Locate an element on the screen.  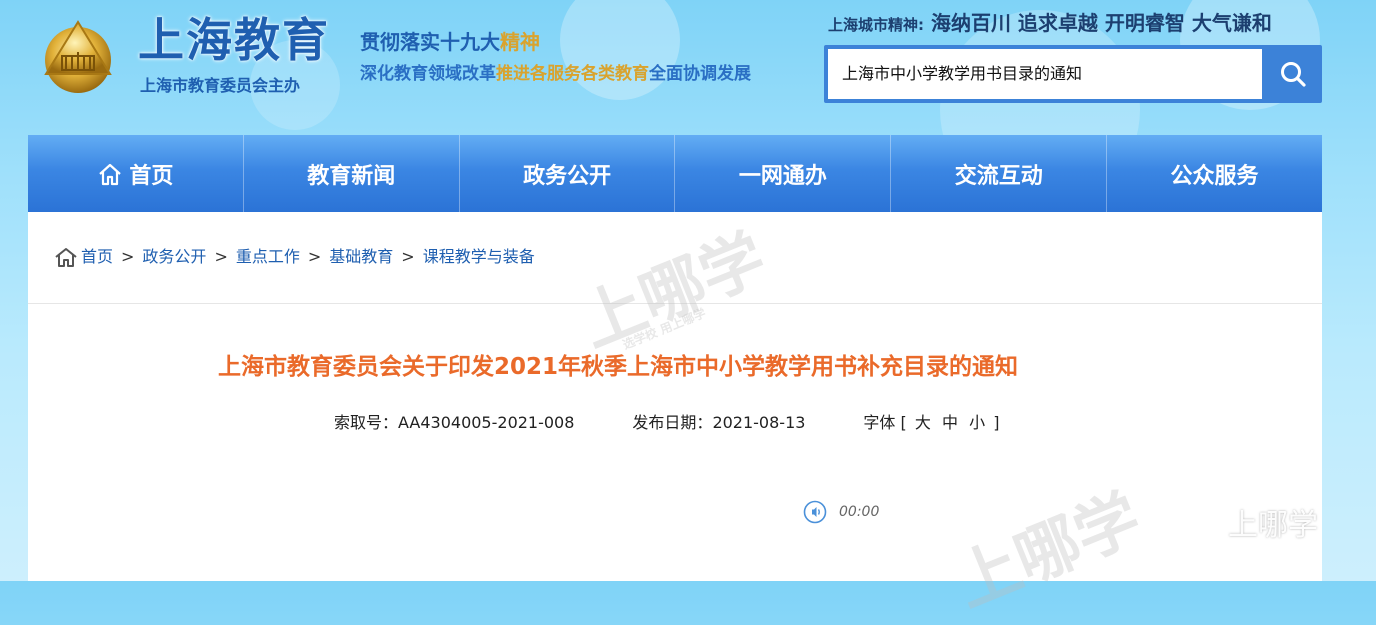
breadcrumb: 首页 > 政务公开 > 重点工作 > 基础教育 > 课程教学与装备 is located at coordinates (294, 257).